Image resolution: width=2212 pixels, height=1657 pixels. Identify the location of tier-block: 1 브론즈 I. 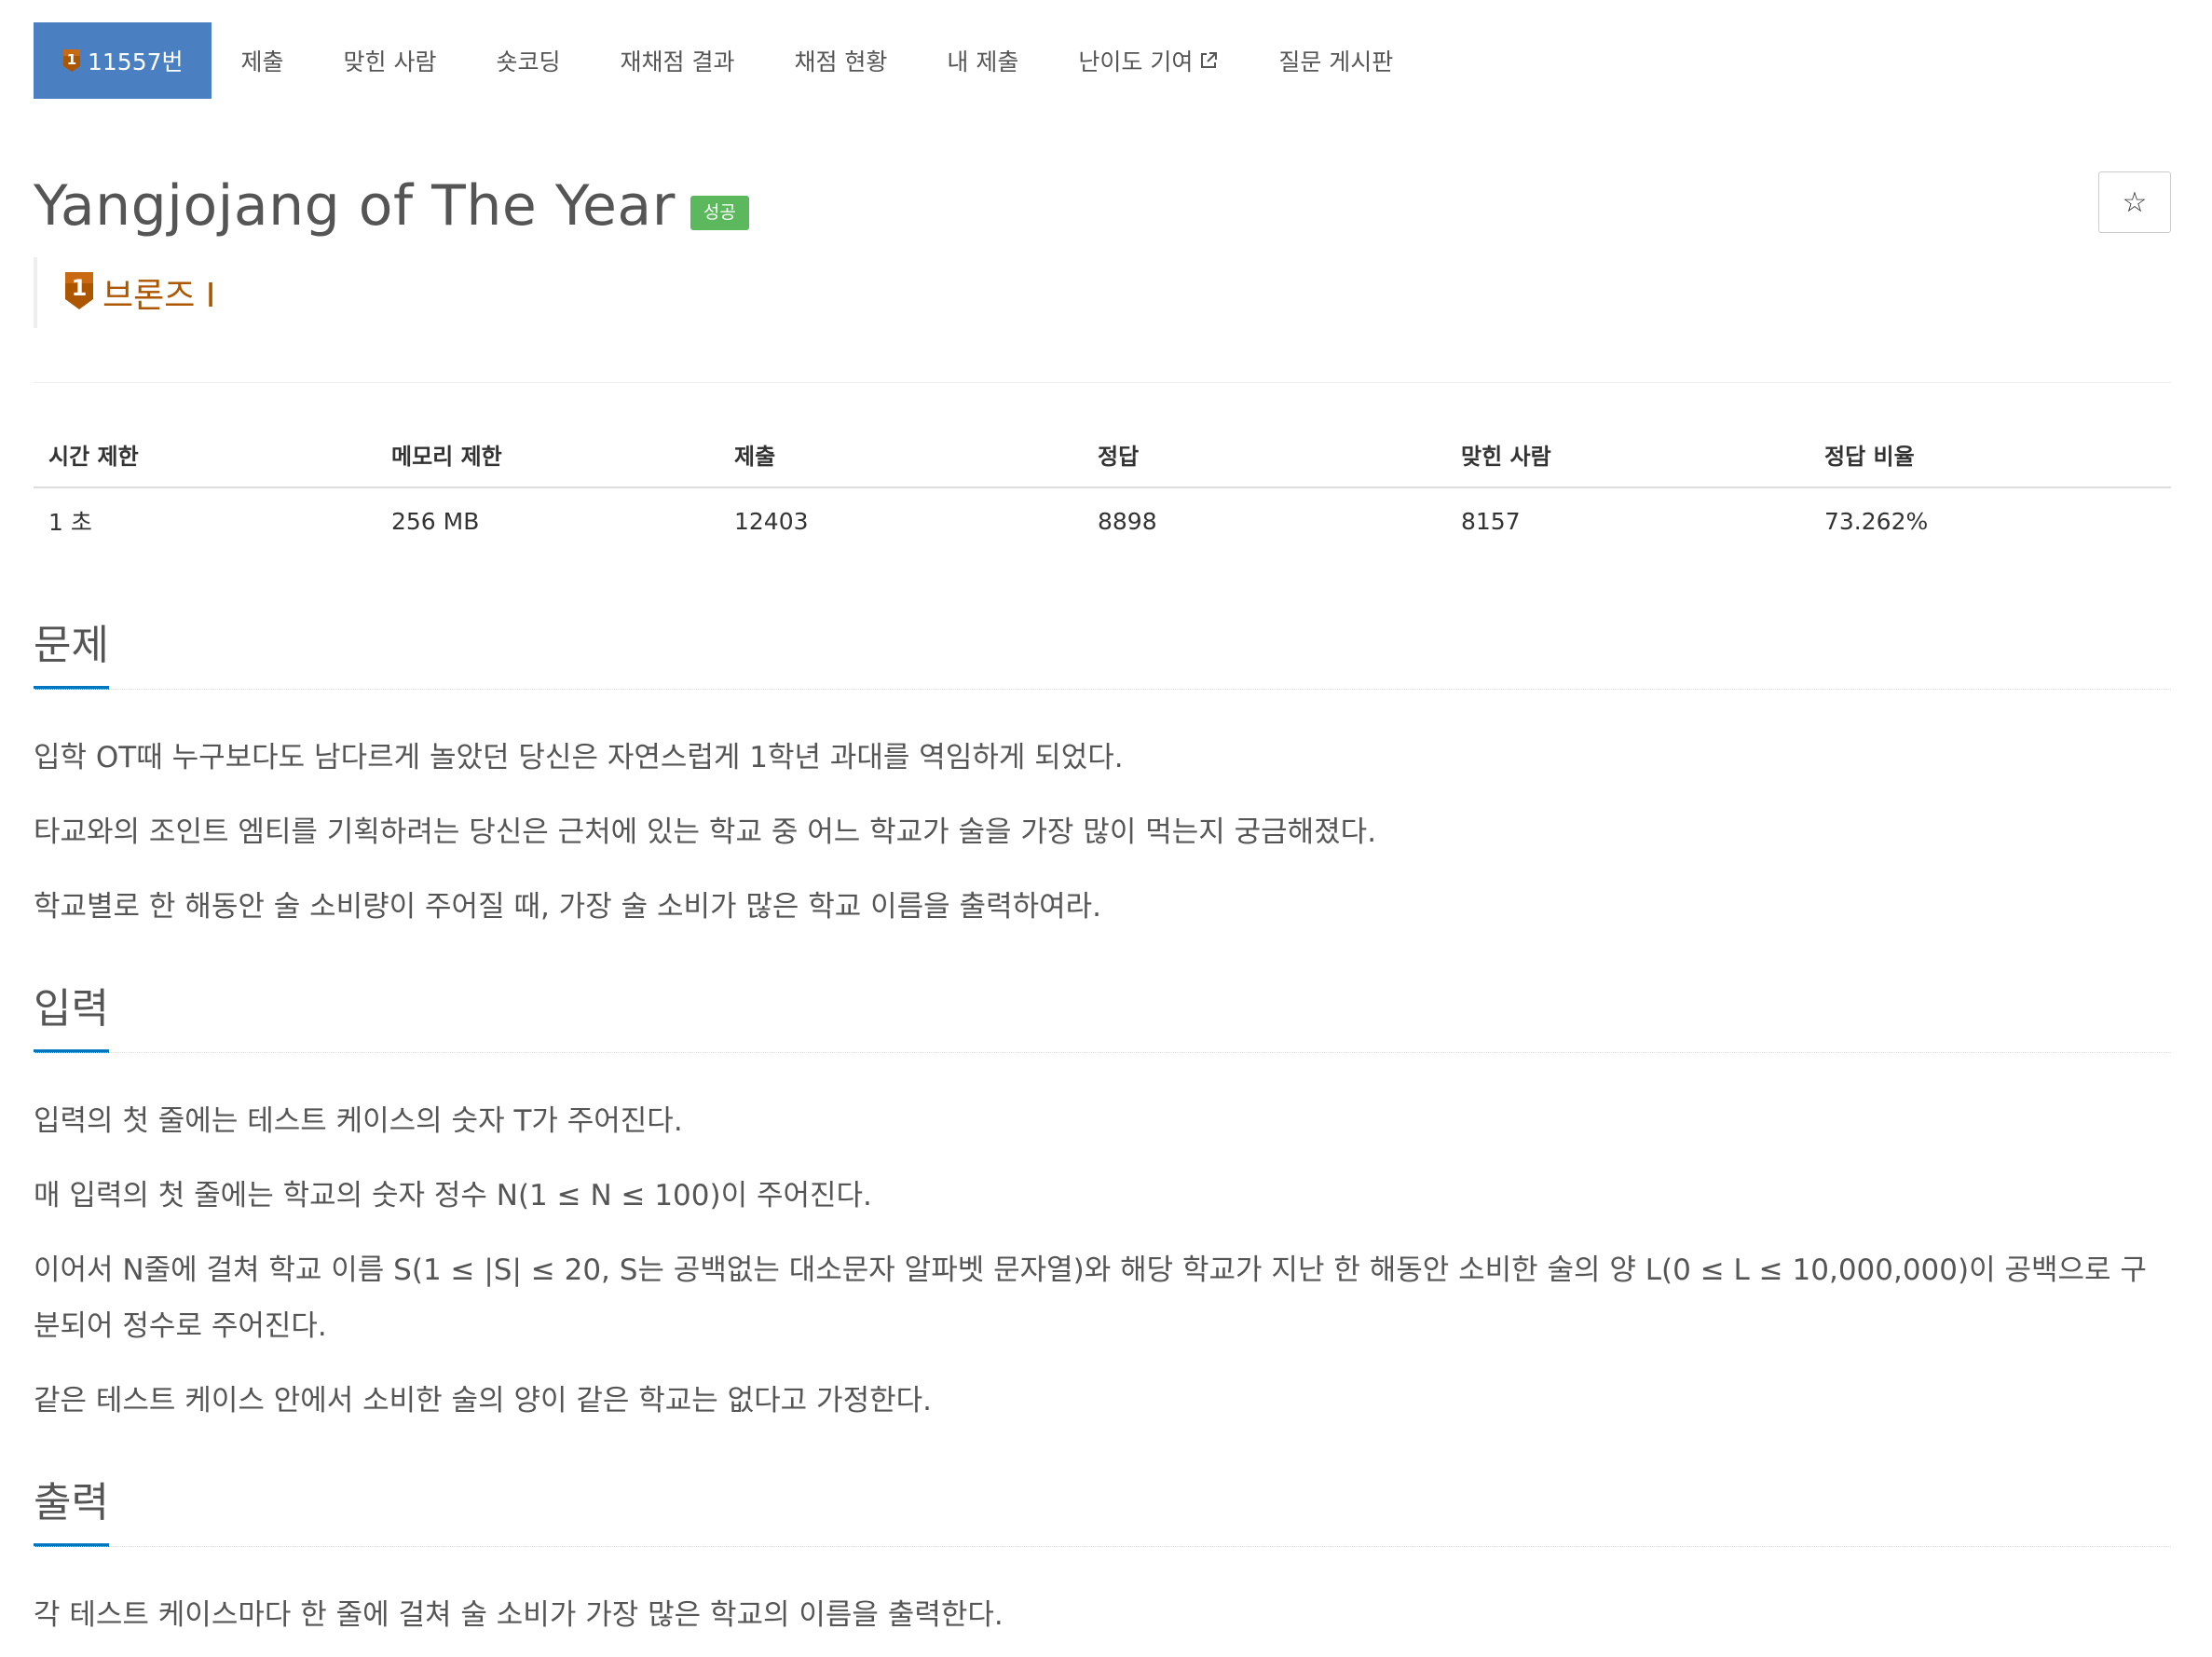
(125, 292).